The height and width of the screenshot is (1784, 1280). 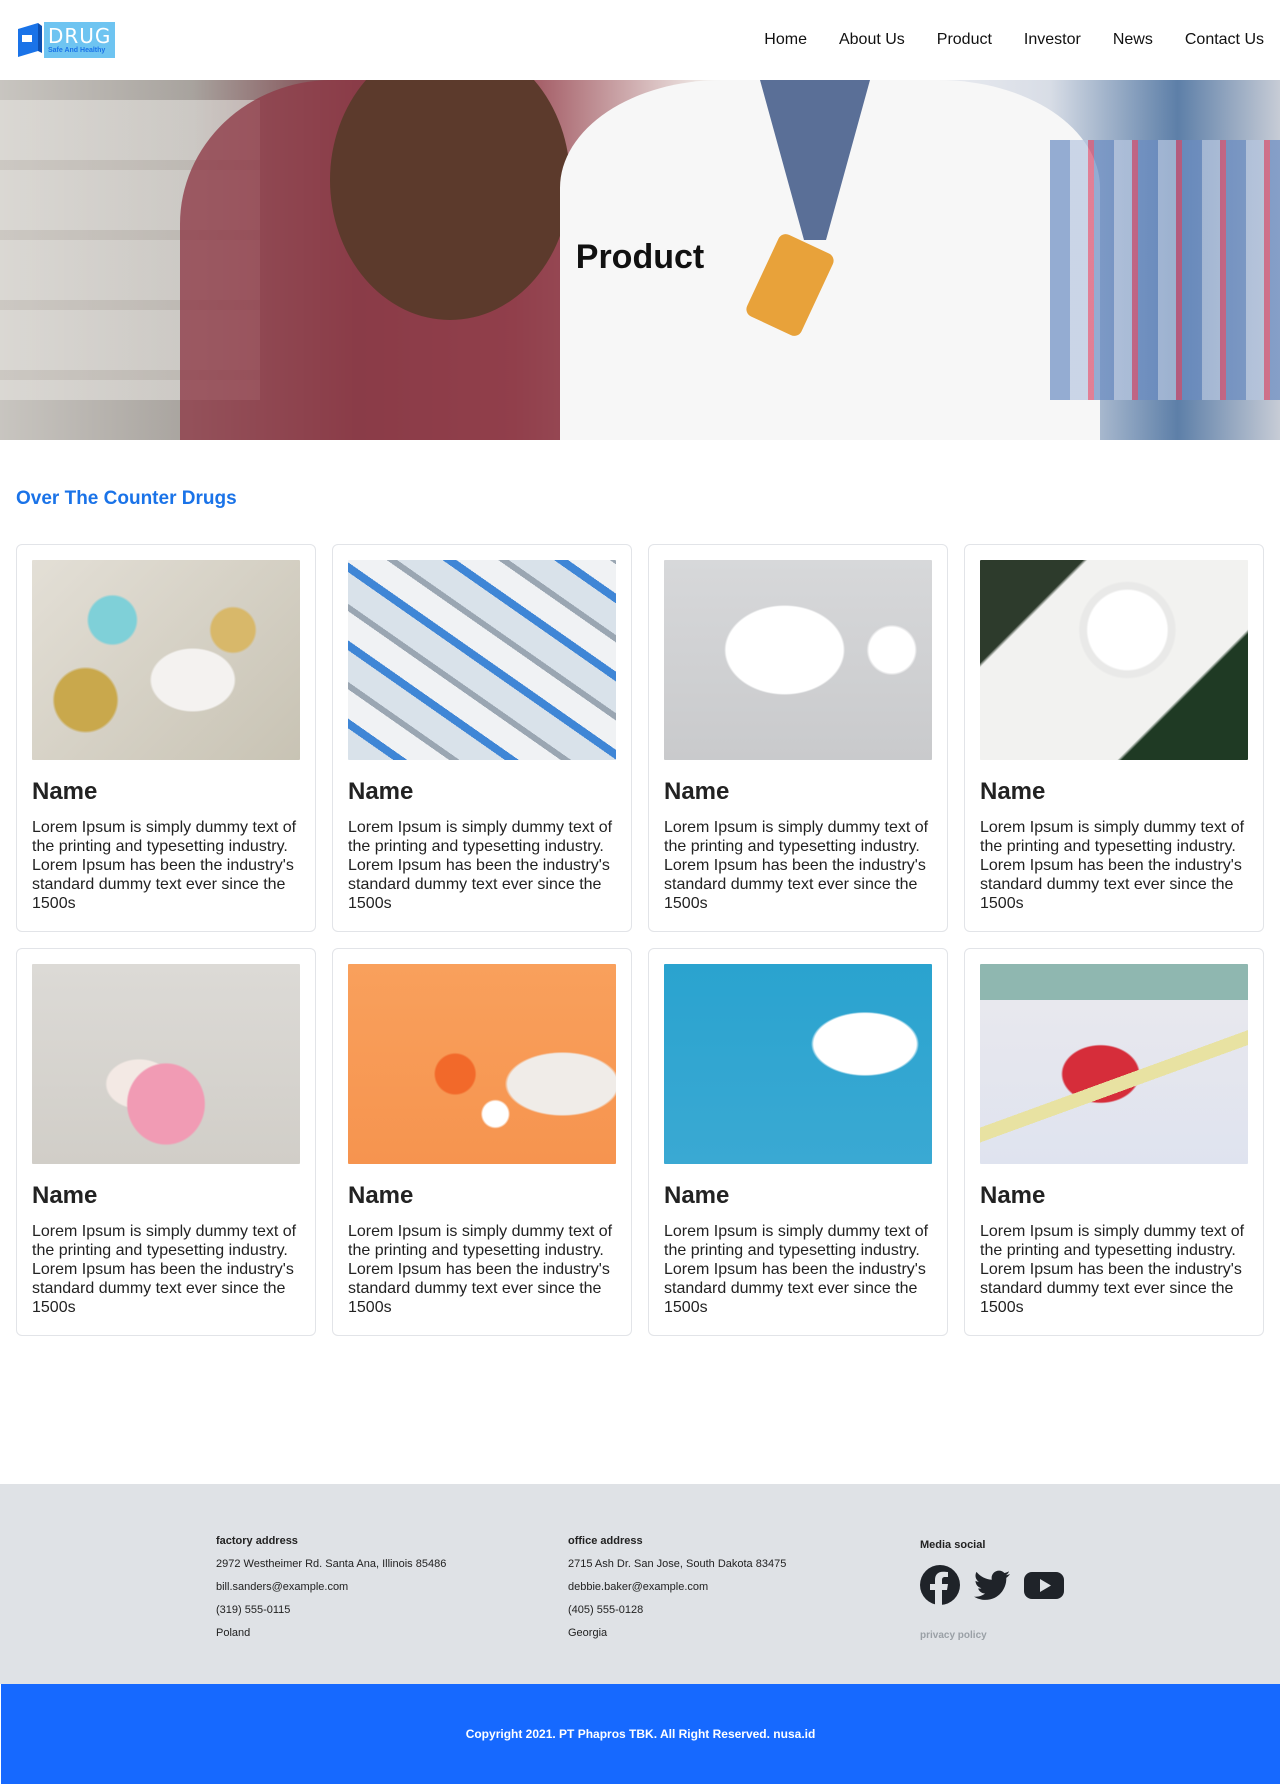 What do you see at coordinates (606, 1610) in the screenshot?
I see `office-phone: (405) 555-0128` at bounding box center [606, 1610].